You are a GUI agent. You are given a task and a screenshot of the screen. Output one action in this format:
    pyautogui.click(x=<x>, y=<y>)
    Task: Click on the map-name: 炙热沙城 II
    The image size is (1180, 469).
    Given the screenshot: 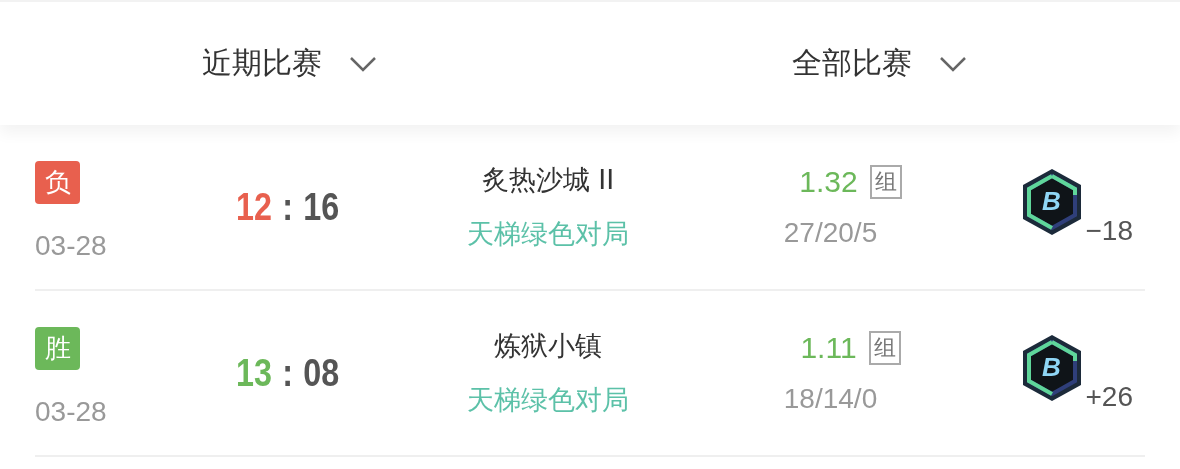 What is the action you would take?
    pyautogui.click(x=548, y=180)
    